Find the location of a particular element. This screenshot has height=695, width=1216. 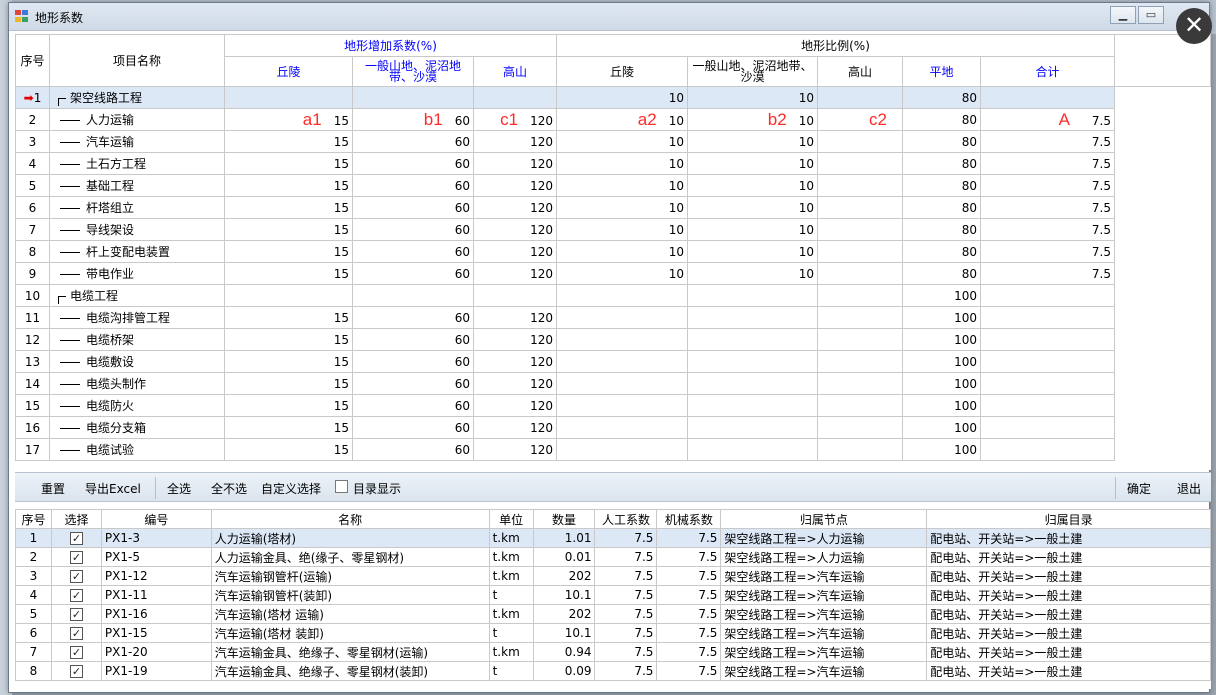

reset-button: 重置 is located at coordinates (53, 488).